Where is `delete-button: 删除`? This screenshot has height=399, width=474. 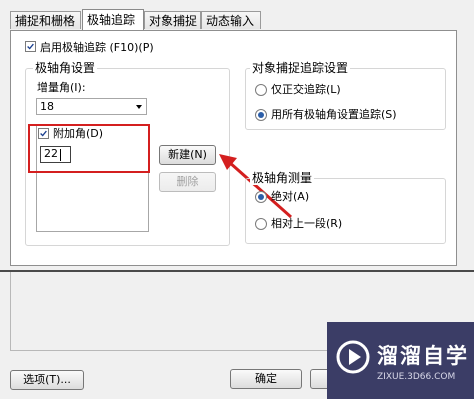 delete-button: 删除 is located at coordinates (187, 182).